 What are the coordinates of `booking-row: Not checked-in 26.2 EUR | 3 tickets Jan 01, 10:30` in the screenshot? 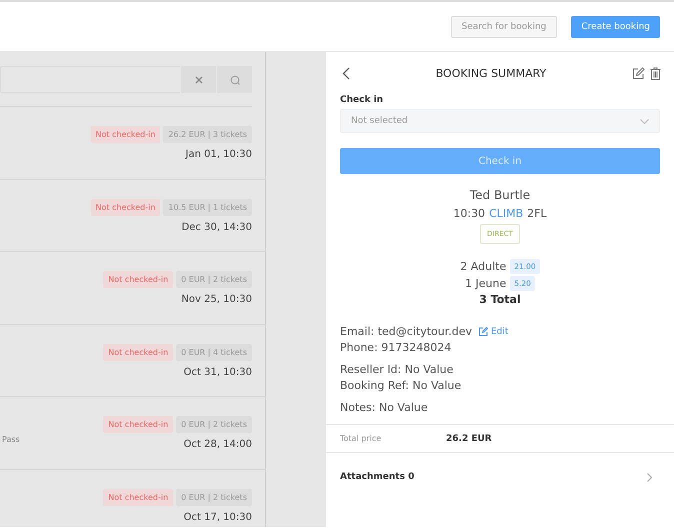 It's located at (133, 143).